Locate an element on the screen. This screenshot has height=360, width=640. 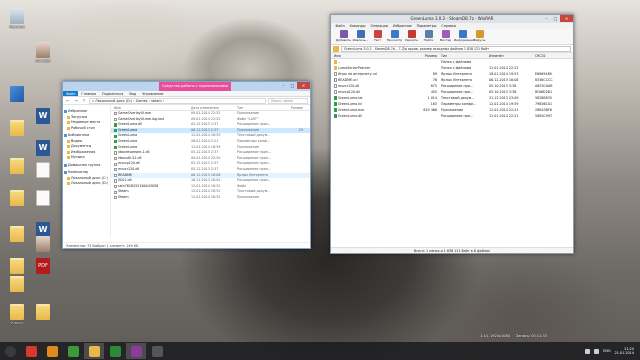
file-row: Steam 12.01.2014 18:52 Приложение is located at coordinates (210, 198).